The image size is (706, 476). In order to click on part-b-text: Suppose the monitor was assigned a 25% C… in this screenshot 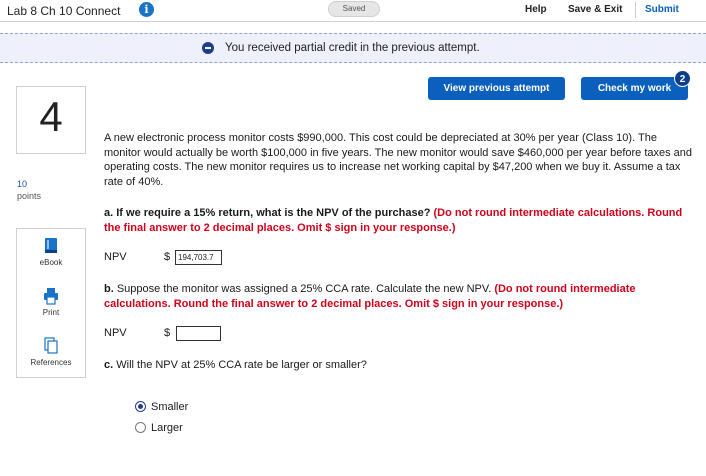, I will do `click(304, 289)`.